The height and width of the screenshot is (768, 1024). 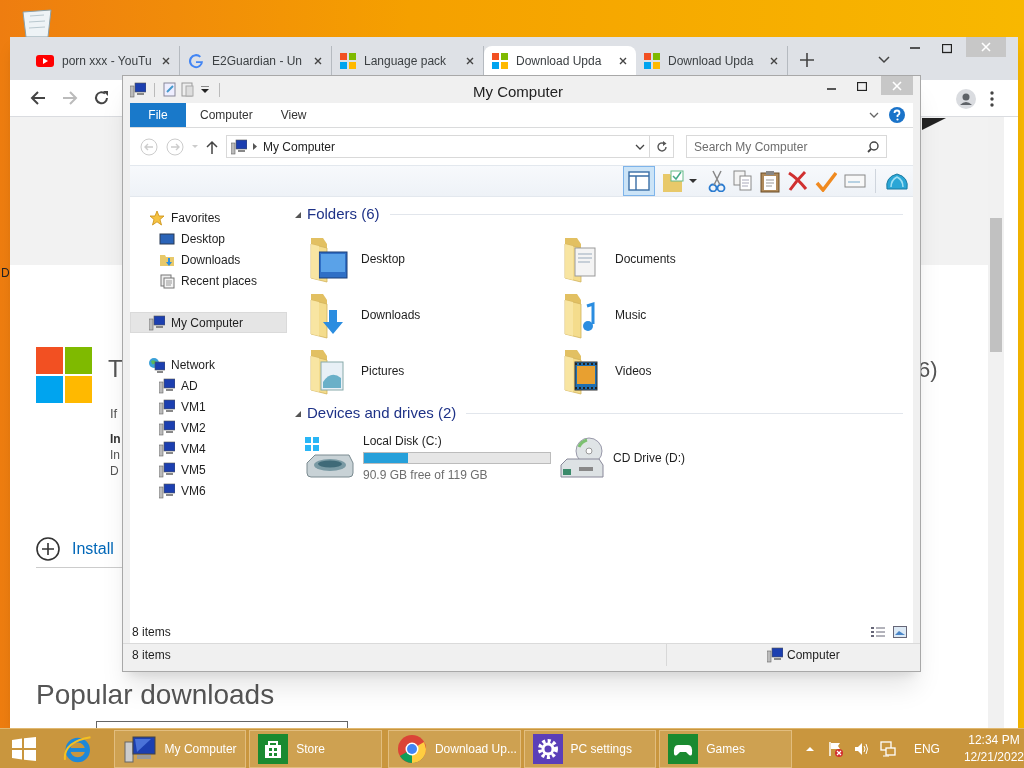 What do you see at coordinates (170, 89) in the screenshot?
I see `properties-icon` at bounding box center [170, 89].